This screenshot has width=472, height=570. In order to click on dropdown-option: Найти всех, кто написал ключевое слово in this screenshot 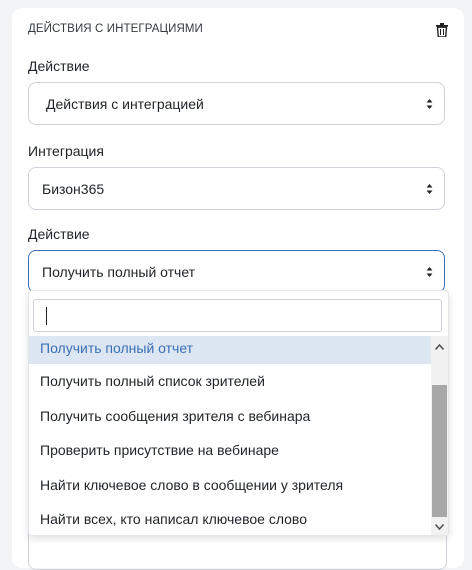, I will do `click(230, 518)`.